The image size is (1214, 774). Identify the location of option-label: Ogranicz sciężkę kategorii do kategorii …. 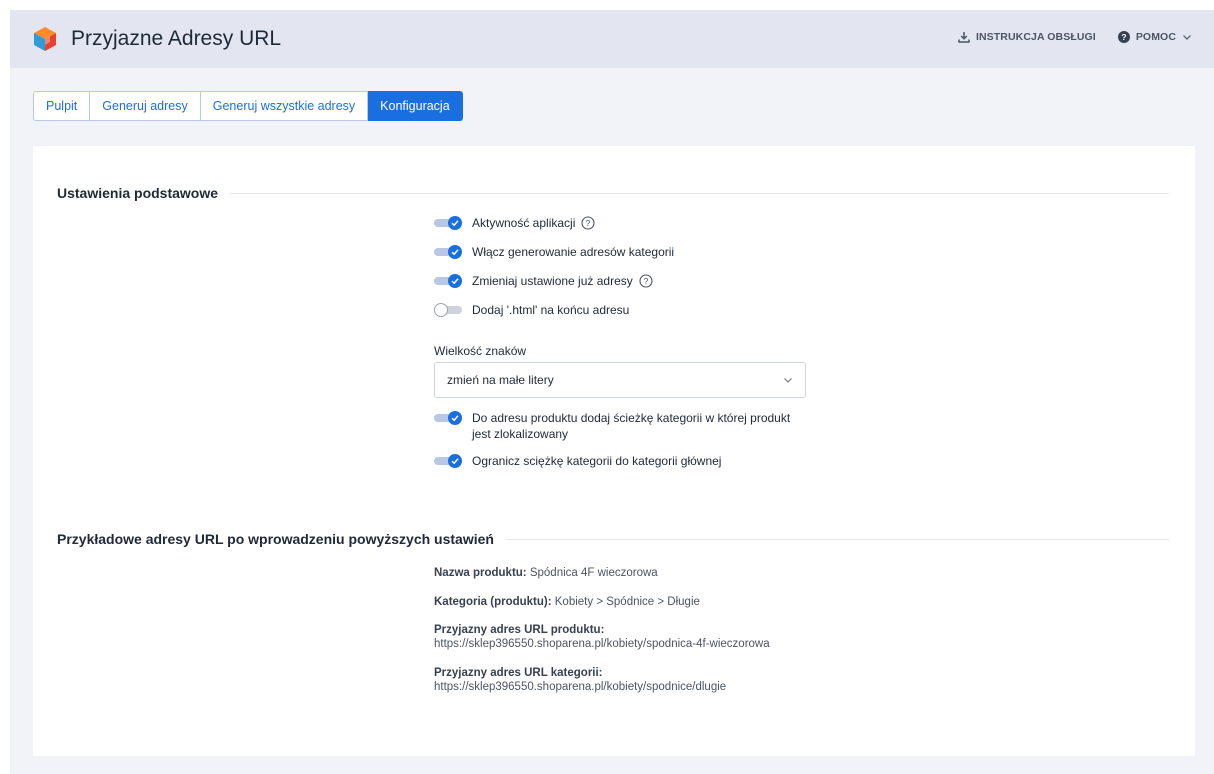
(597, 461).